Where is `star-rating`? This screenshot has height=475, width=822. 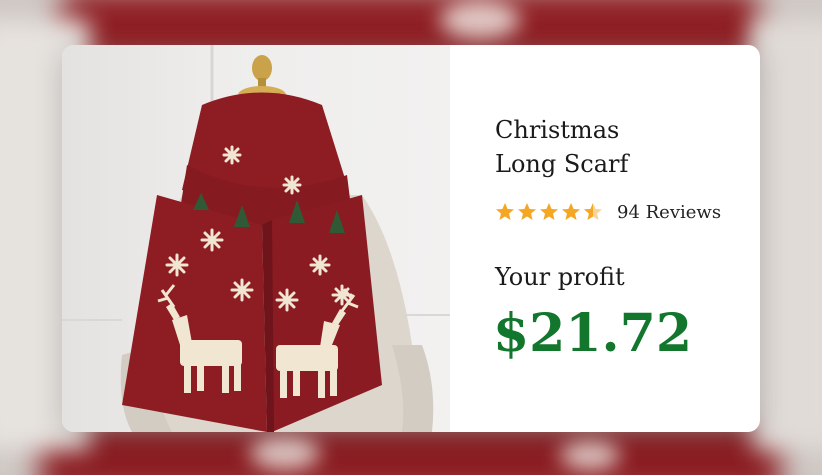
star-rating is located at coordinates (549, 212).